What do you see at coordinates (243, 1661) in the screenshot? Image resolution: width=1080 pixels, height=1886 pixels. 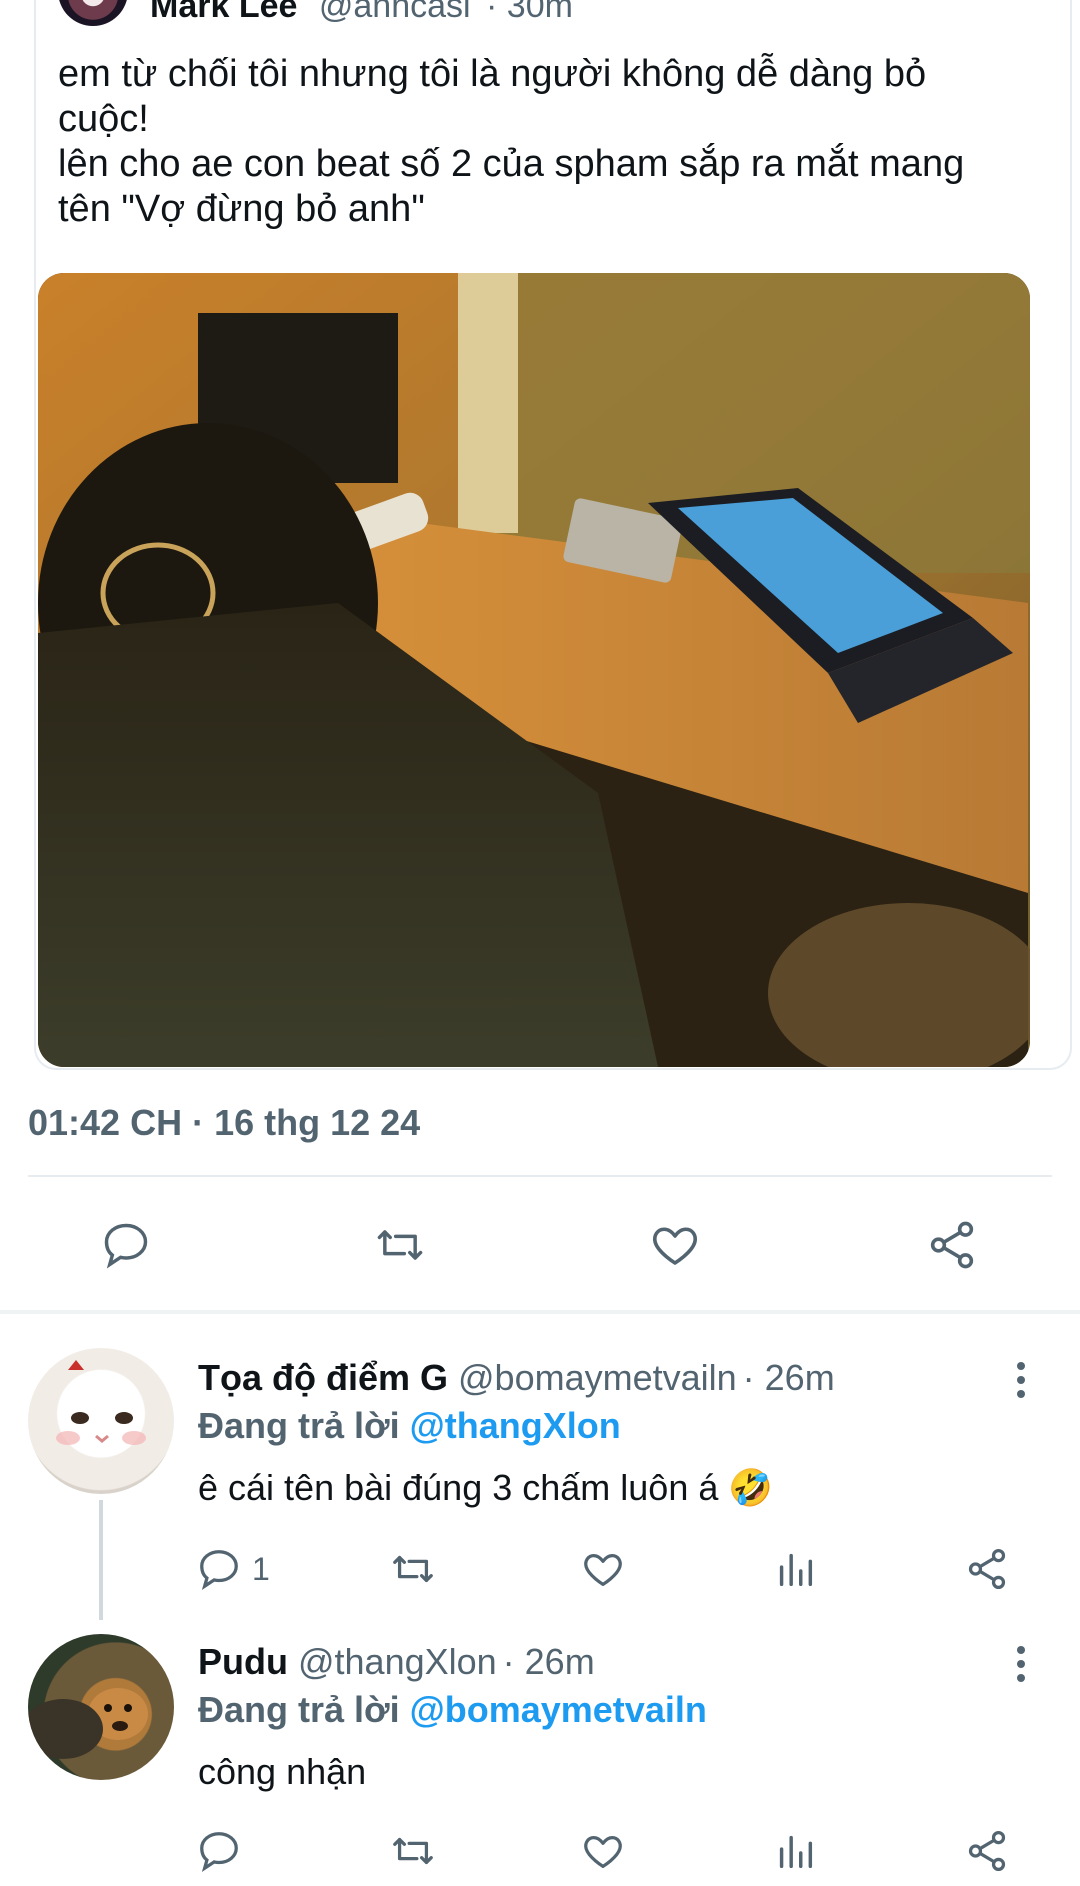 I see `reply-author-name: Pudu` at bounding box center [243, 1661].